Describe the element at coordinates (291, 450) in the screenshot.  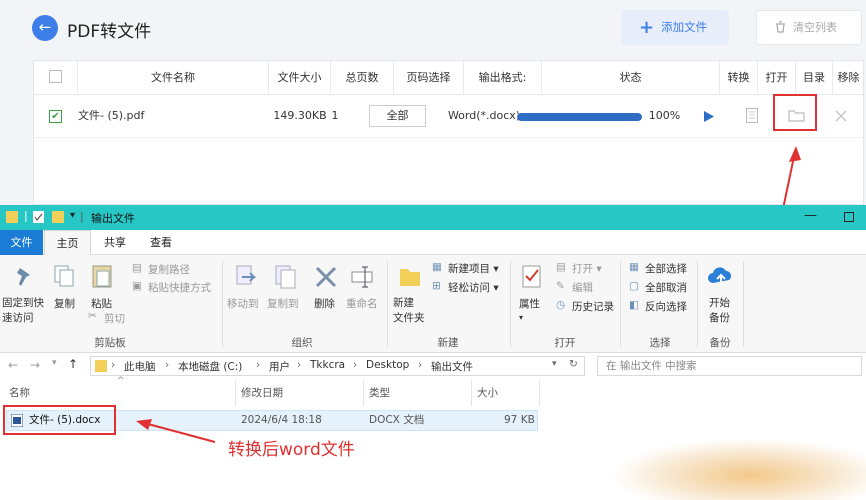
I see `annotation-label: 转换后word文件` at that location.